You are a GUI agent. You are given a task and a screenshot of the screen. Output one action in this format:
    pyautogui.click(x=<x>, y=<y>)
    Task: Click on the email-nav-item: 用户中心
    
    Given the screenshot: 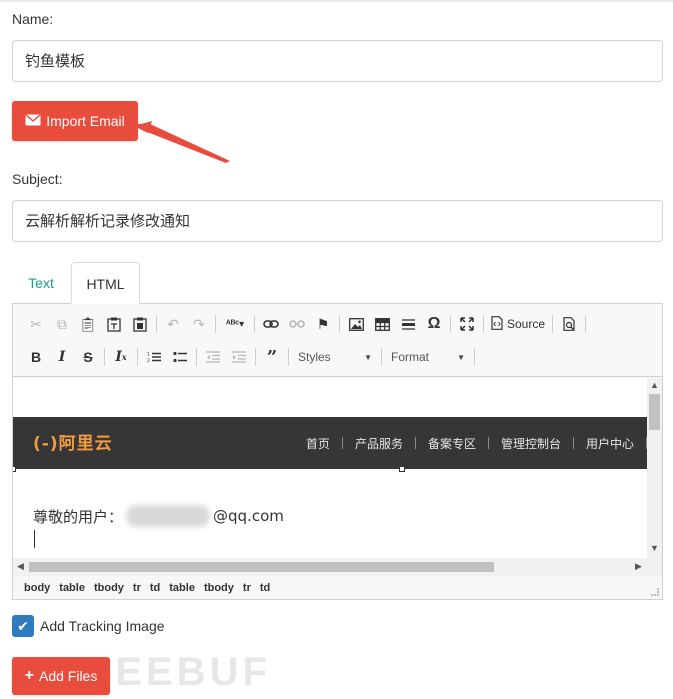 What is the action you would take?
    pyautogui.click(x=609, y=443)
    